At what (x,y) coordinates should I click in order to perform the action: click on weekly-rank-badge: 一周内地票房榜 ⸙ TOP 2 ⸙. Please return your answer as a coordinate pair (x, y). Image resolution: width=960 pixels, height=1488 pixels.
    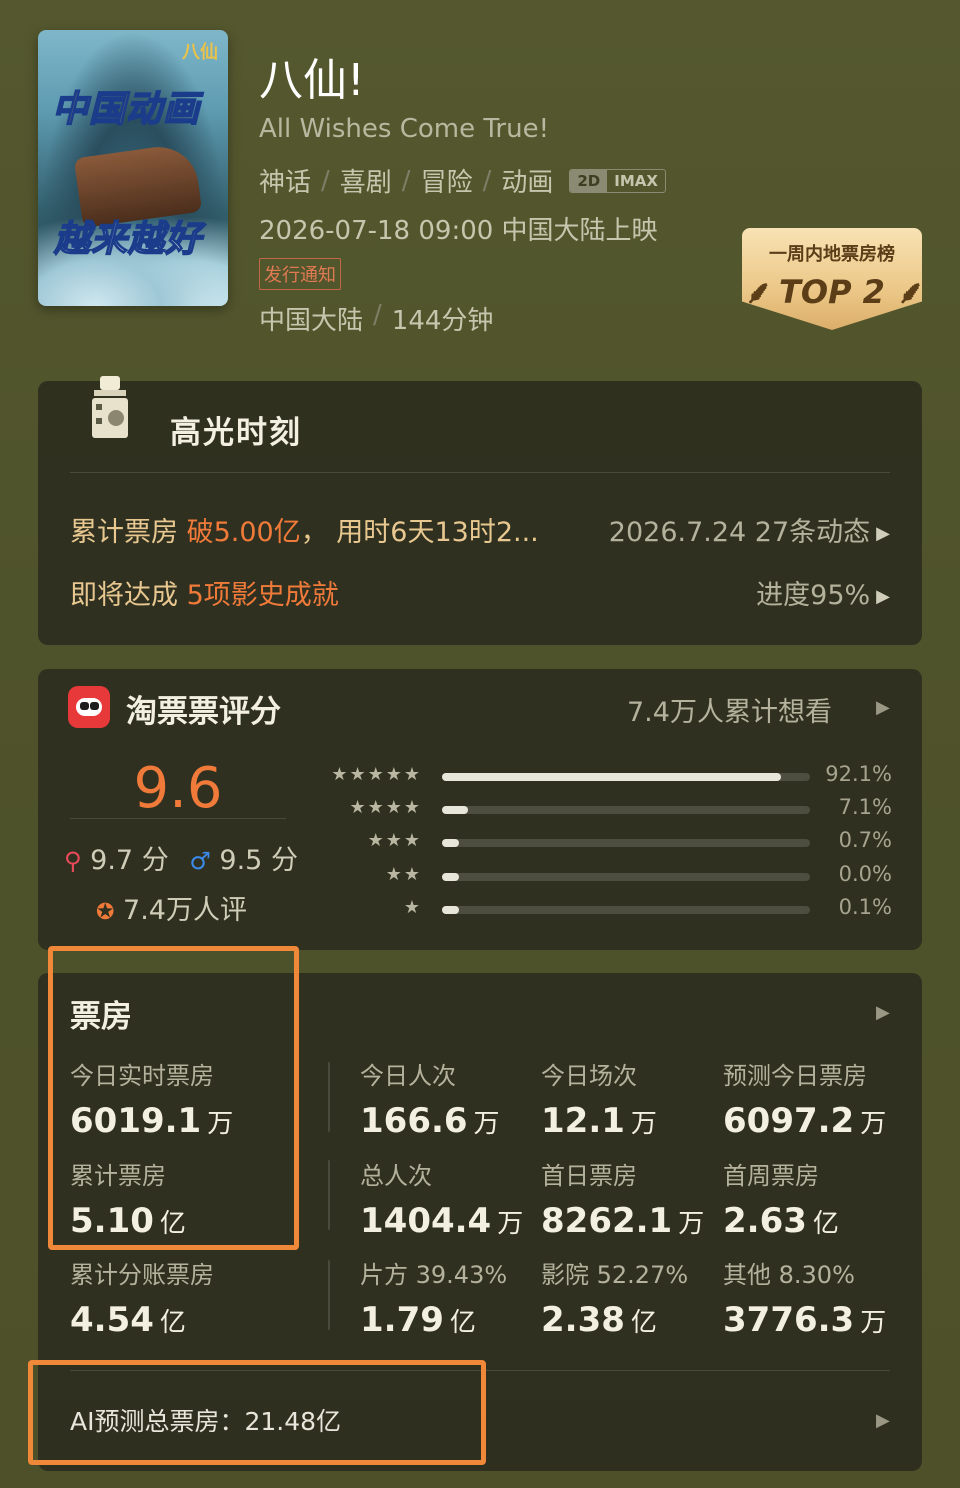
    Looking at the image, I should click on (832, 279).